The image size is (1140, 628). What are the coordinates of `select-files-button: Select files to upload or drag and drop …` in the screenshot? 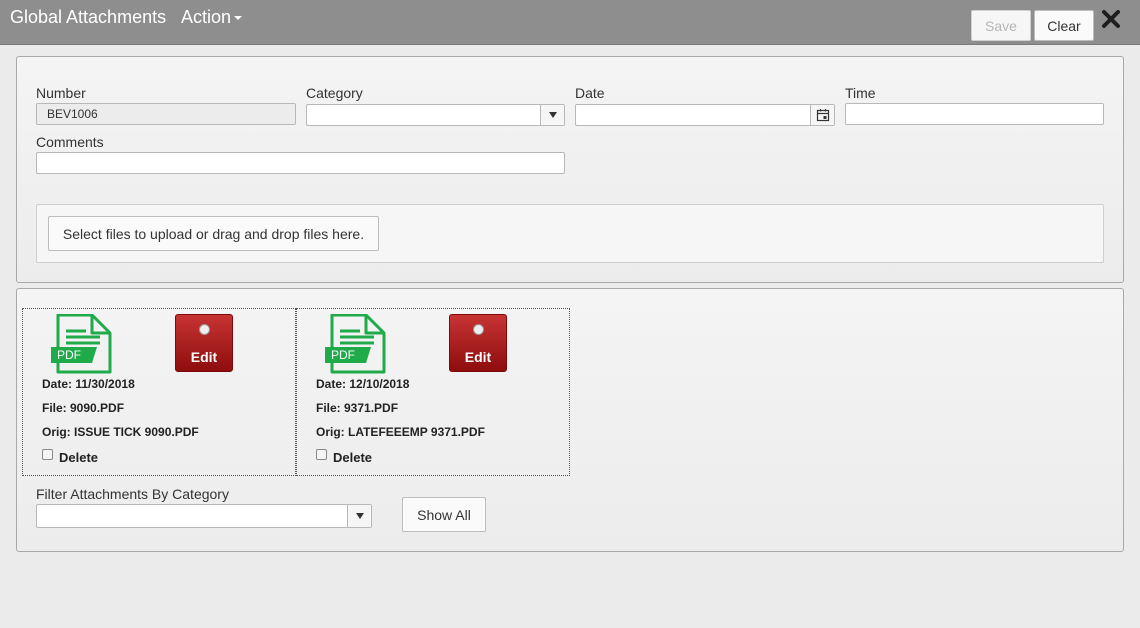 It's located at (213, 233).